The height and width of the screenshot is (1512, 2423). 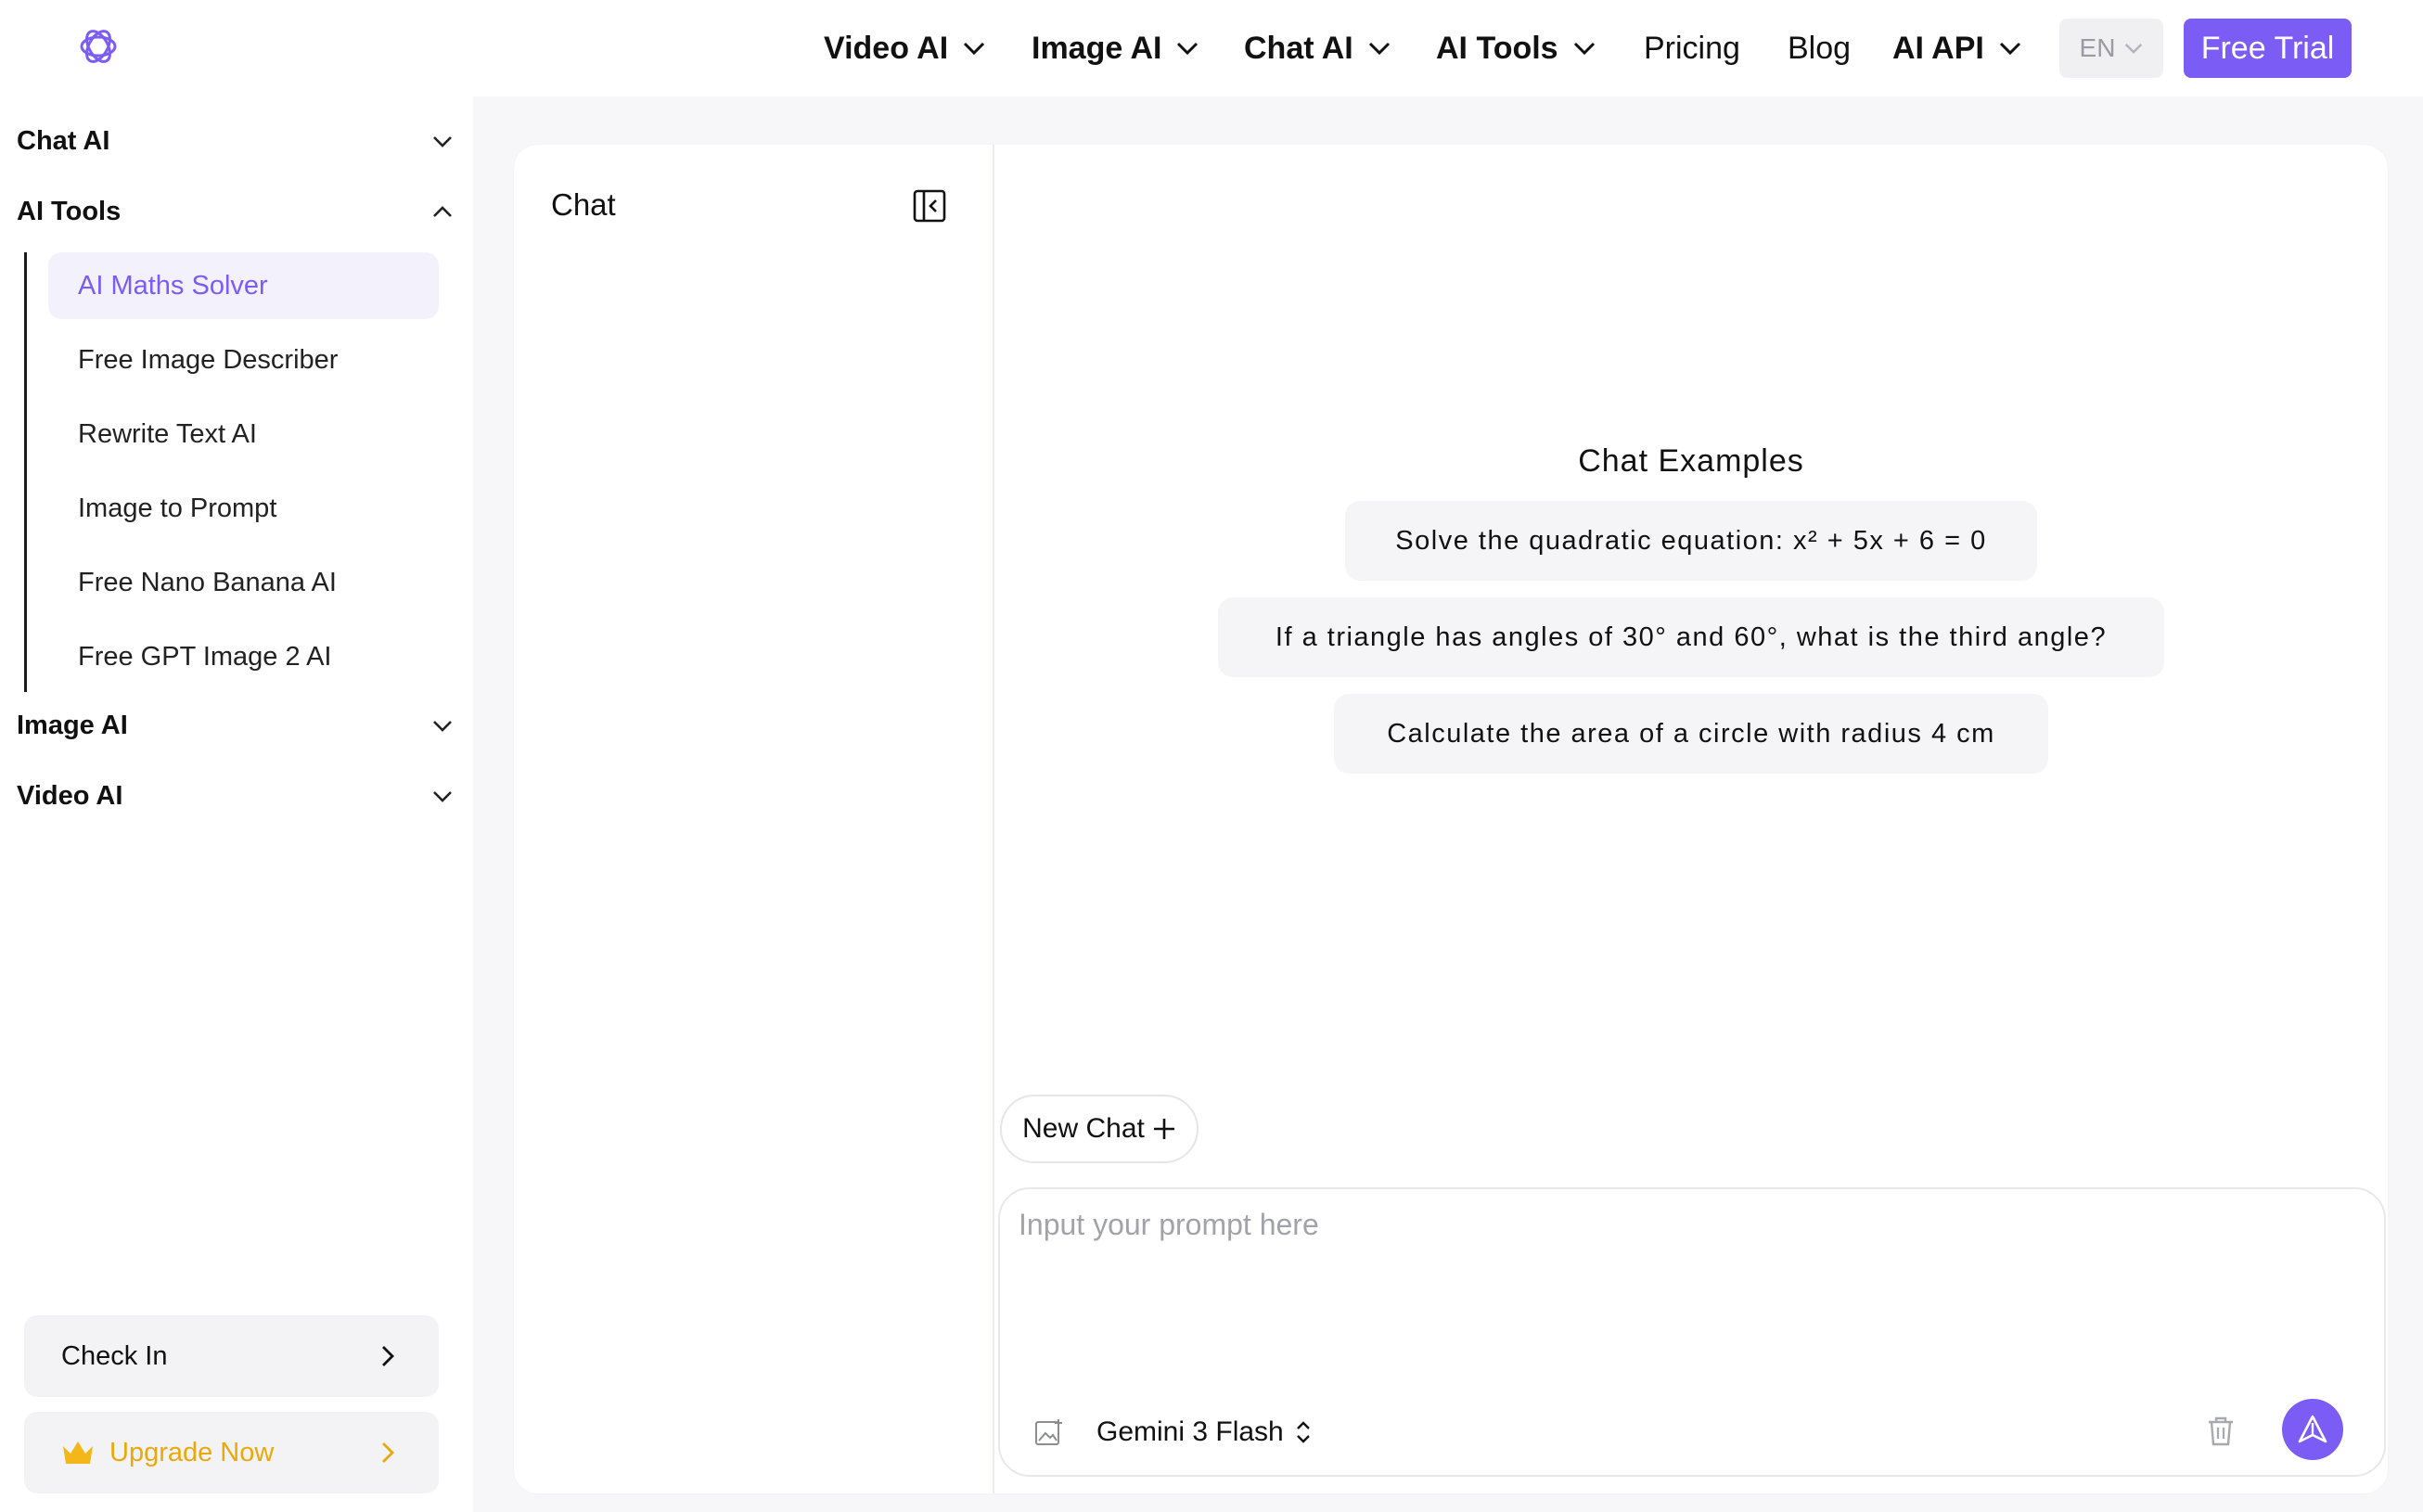 What do you see at coordinates (2268, 48) in the screenshot?
I see `free-trial-button: Free Trial` at bounding box center [2268, 48].